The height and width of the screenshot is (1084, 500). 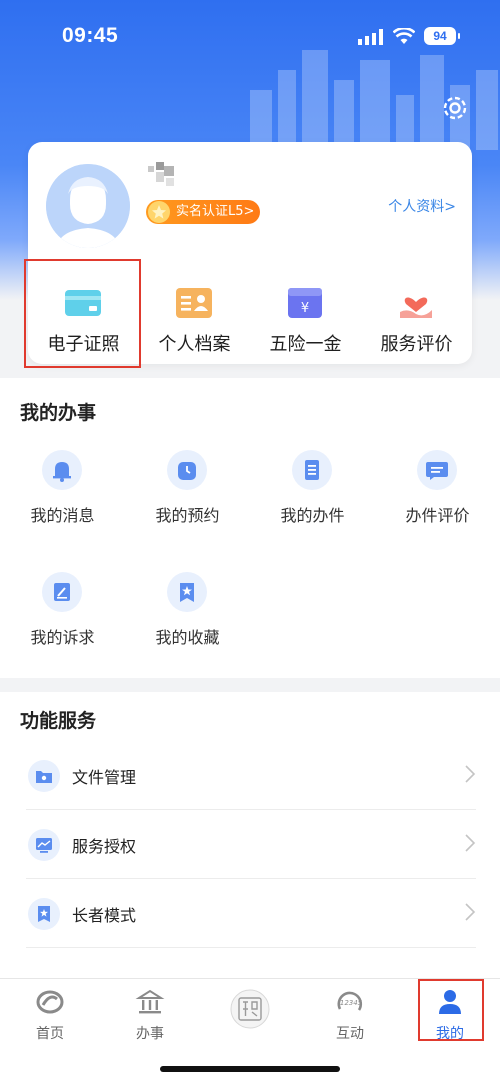 What do you see at coordinates (50, 1002) in the screenshot?
I see `home-logo-icon` at bounding box center [50, 1002].